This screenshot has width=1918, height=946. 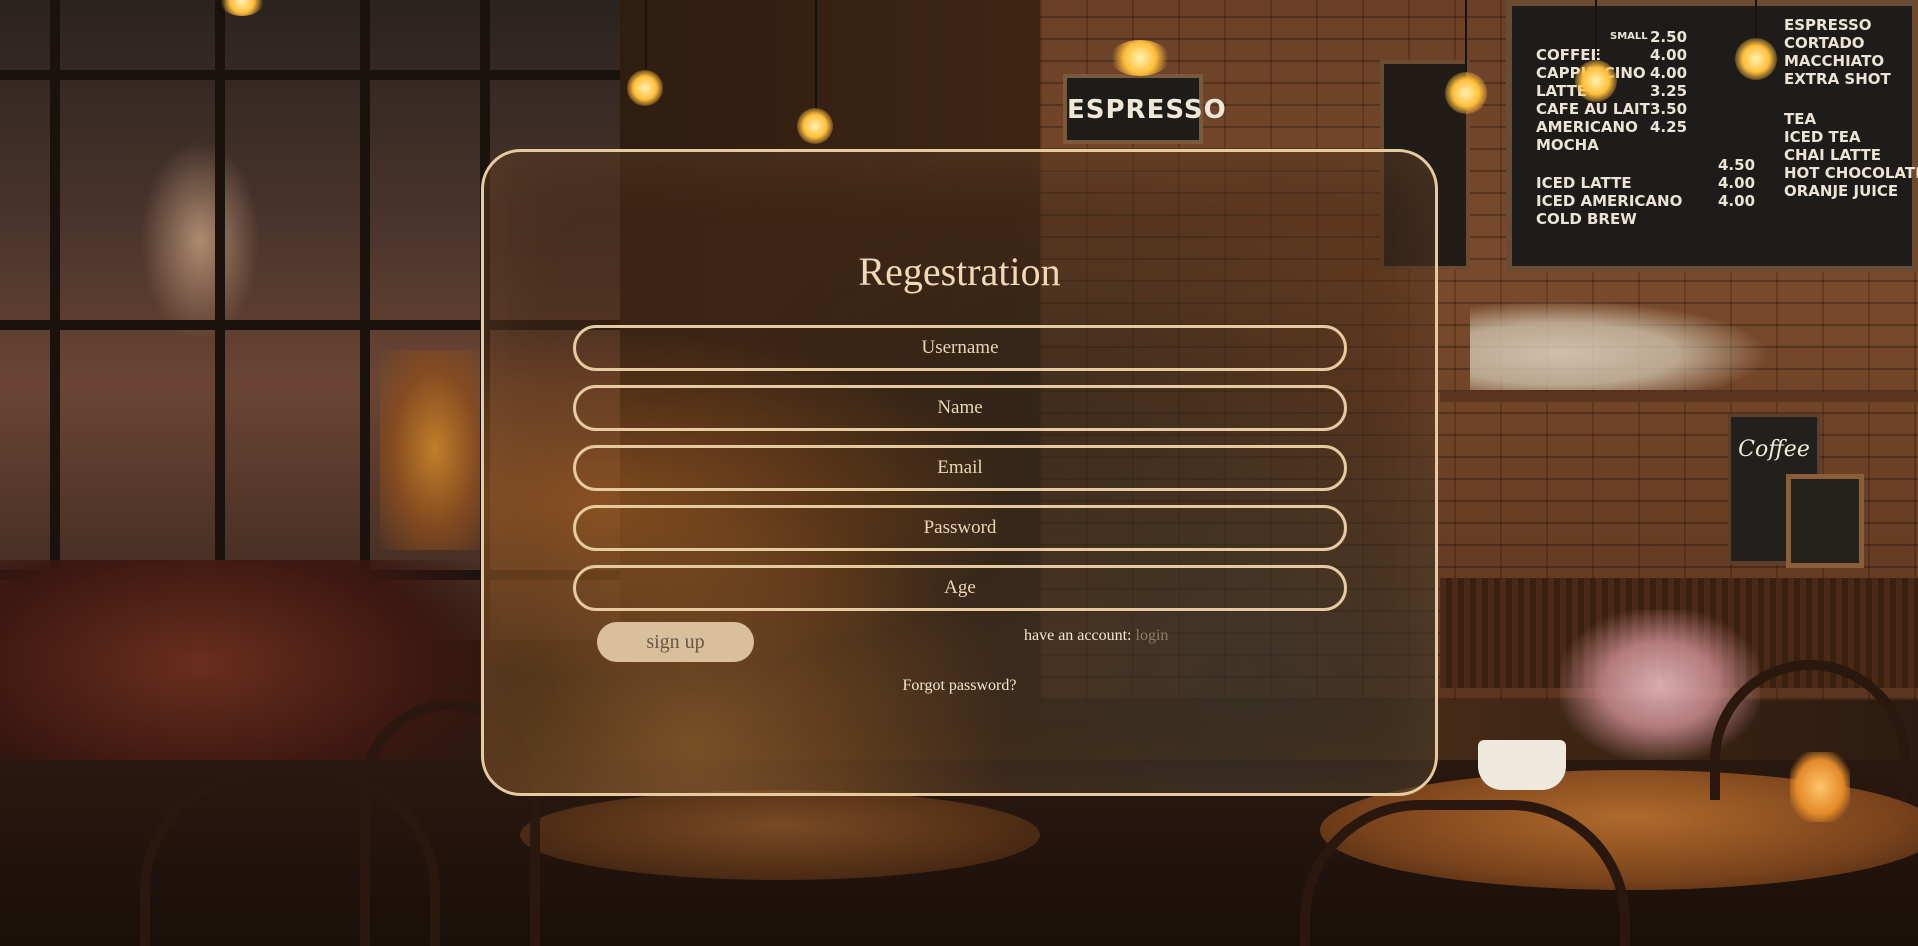 I want to click on menu-line: HOT CHOCOLATE, so click(x=1851, y=173).